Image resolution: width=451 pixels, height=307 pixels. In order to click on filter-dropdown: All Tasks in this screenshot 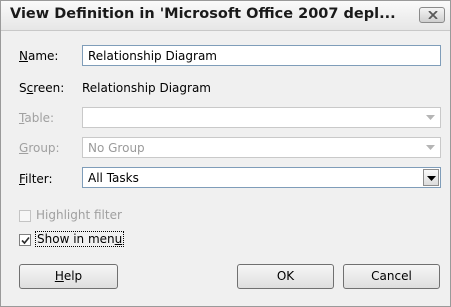, I will do `click(261, 177)`.